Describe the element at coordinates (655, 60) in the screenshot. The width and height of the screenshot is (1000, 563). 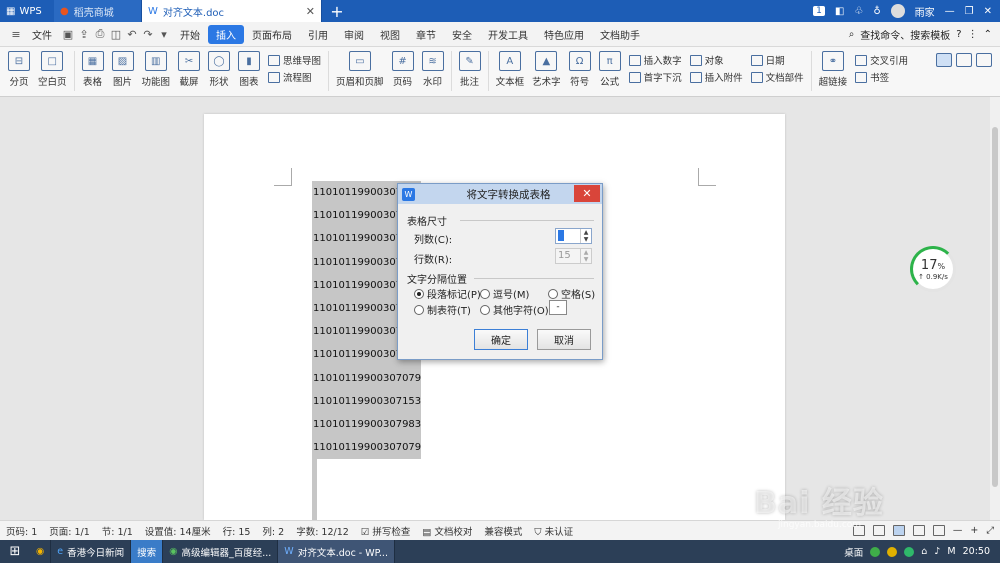
I see `insert-number-button: 插入数字` at that location.